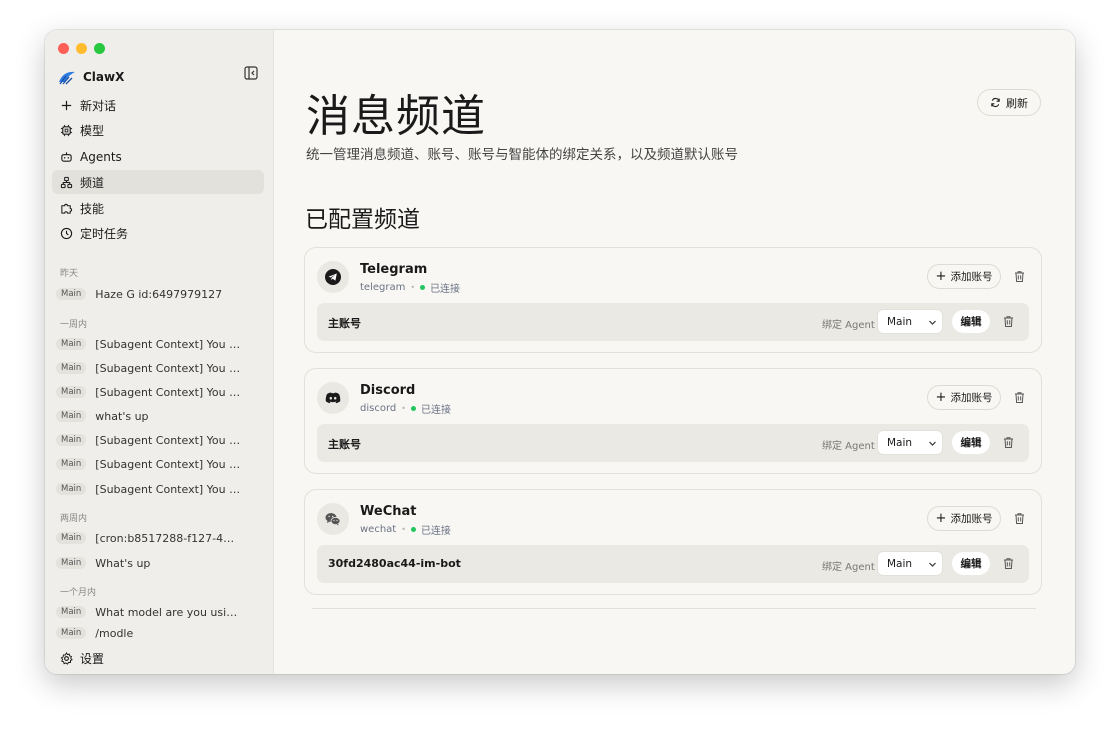 Image resolution: width=1120 pixels, height=734 pixels. What do you see at coordinates (66, 182) in the screenshot?
I see `network-icon` at bounding box center [66, 182].